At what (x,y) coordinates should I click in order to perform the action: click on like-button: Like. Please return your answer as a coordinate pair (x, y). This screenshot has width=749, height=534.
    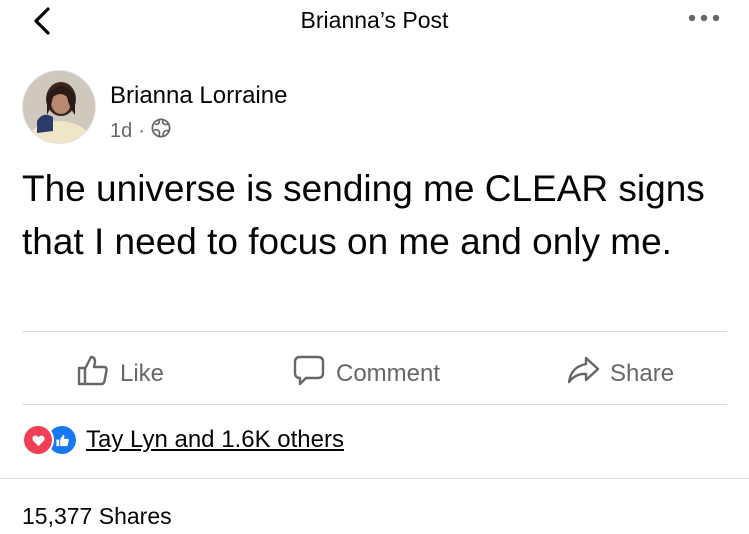
    Looking at the image, I should click on (120, 373).